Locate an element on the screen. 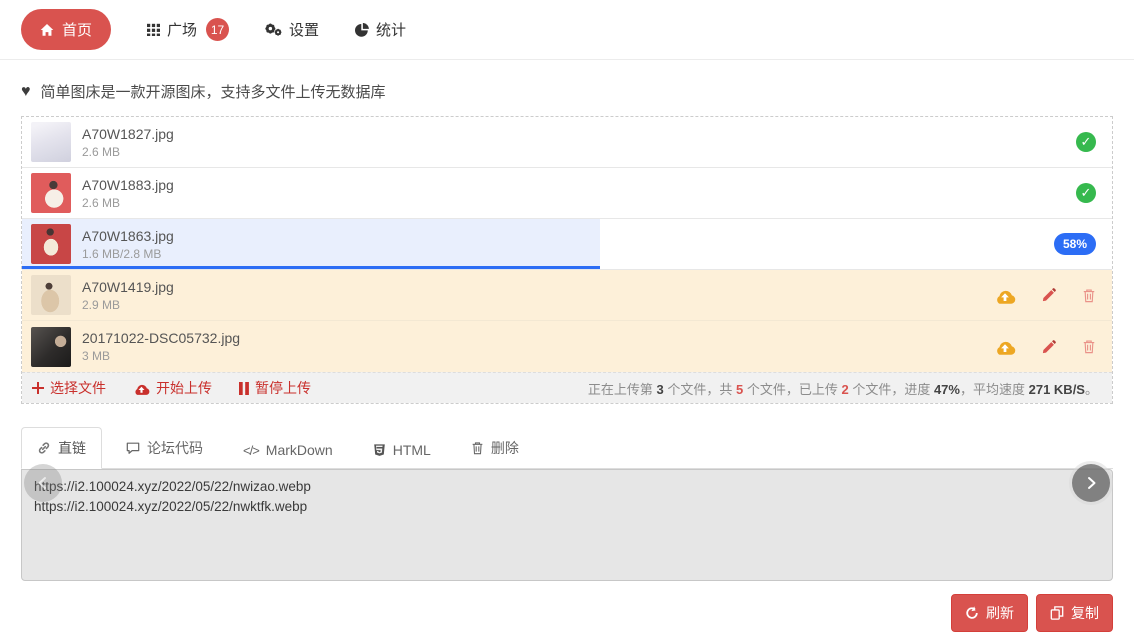  tab-delete-label: 删除 is located at coordinates (504, 448).